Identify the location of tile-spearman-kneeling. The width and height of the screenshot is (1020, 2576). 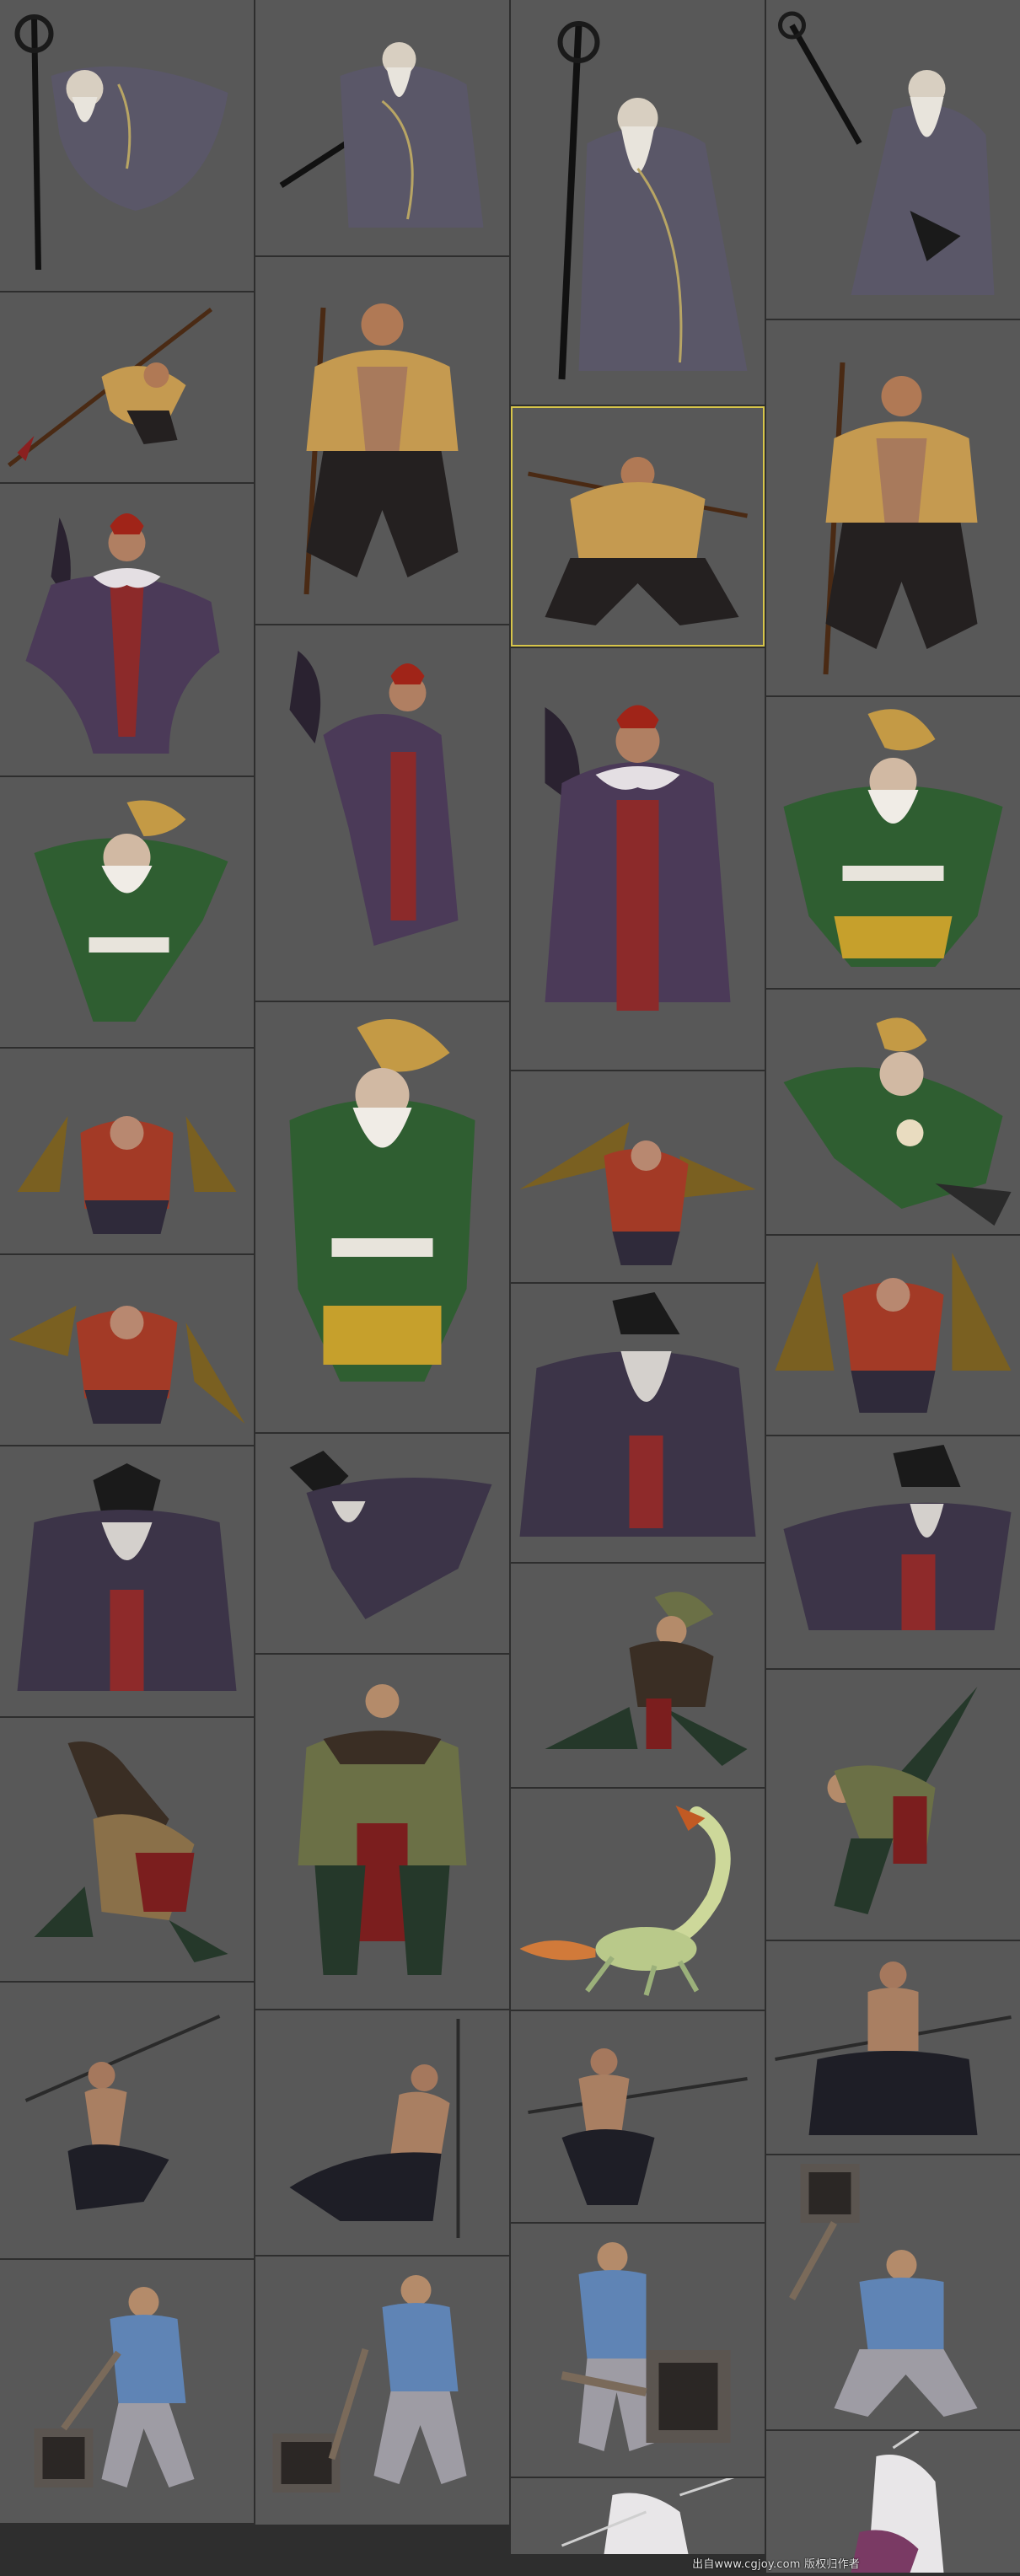
(382, 2132).